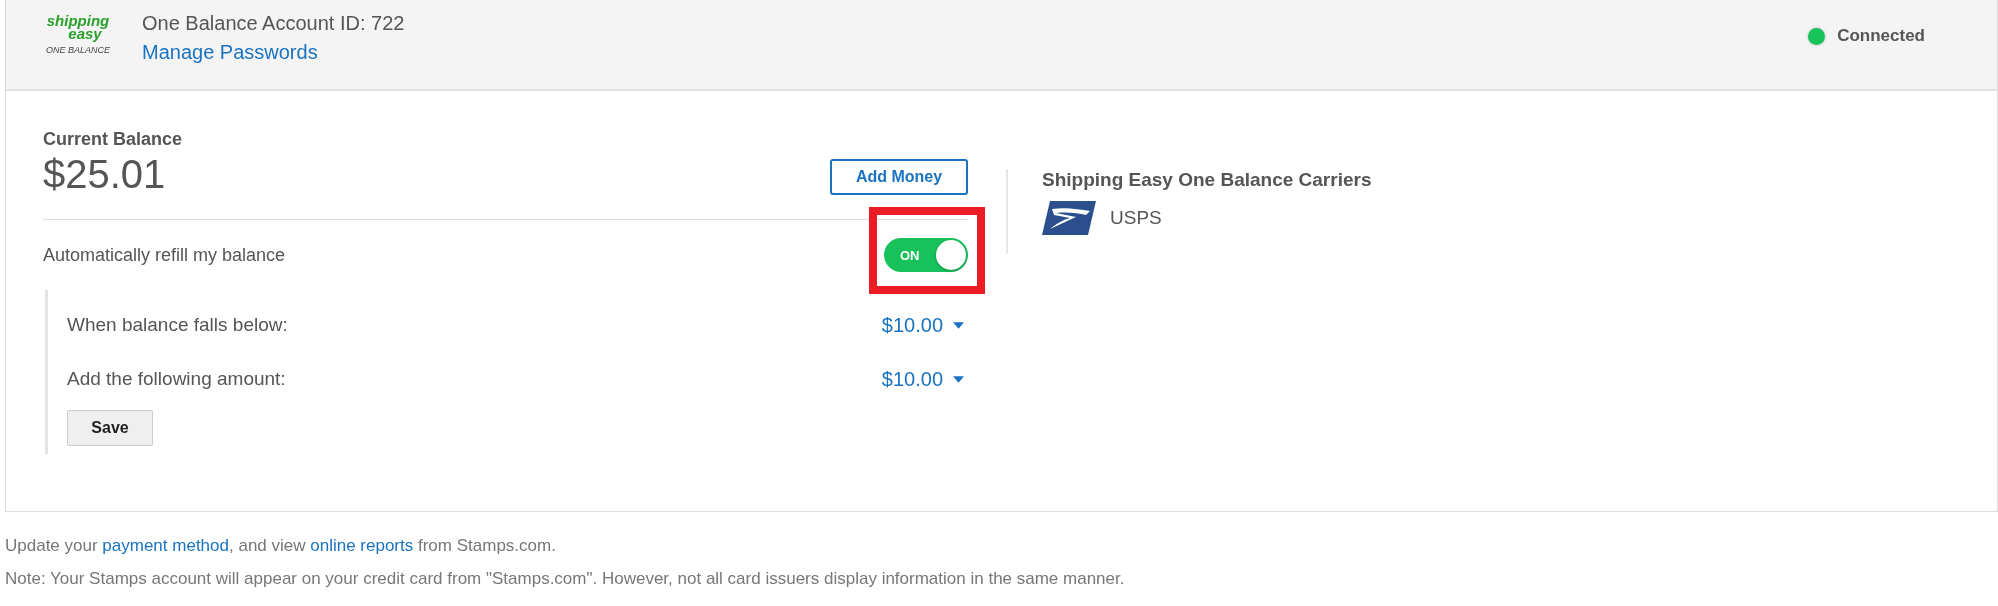 This screenshot has height=606, width=1998. I want to click on save-button: Save, so click(110, 428).